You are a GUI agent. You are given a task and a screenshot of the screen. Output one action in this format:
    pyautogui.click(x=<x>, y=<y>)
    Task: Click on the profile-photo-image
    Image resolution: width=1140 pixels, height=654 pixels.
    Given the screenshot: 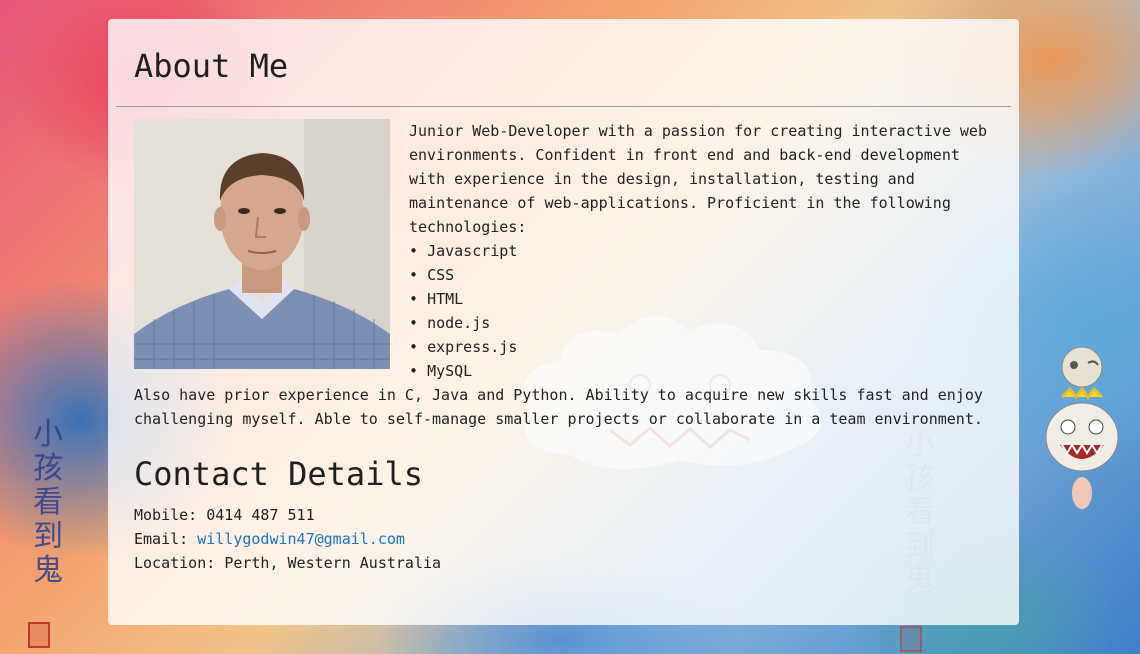 What is the action you would take?
    pyautogui.click(x=262, y=244)
    